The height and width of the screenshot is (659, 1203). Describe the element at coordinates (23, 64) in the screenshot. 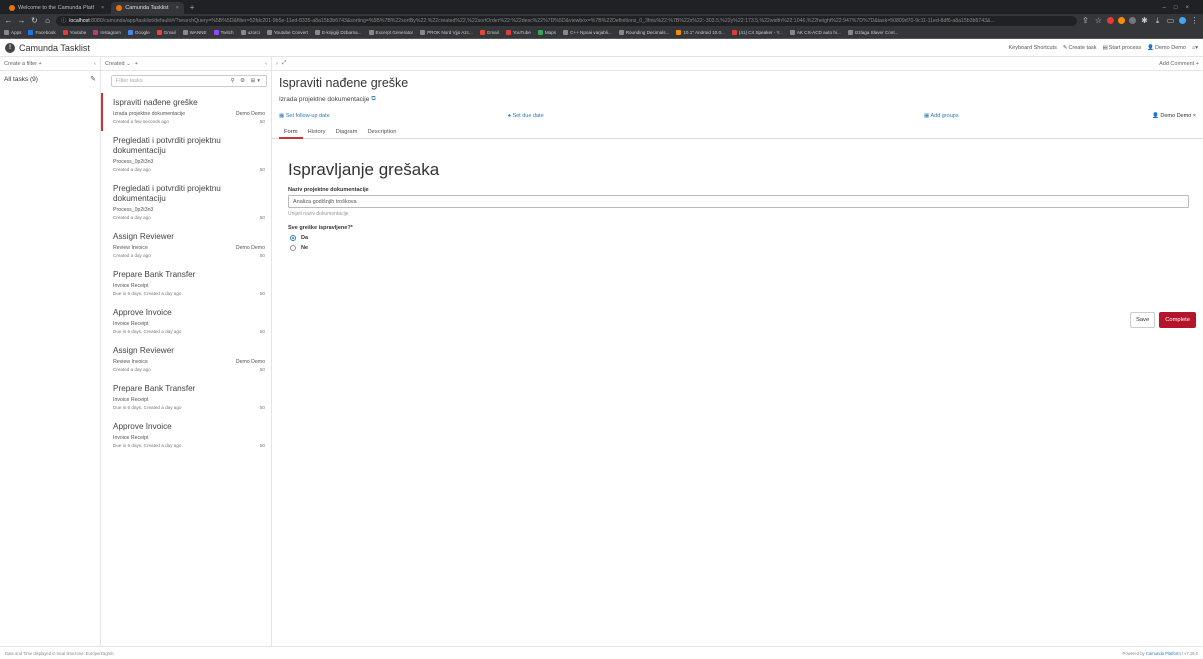

I see `create-filter-button: Create a filter +` at that location.